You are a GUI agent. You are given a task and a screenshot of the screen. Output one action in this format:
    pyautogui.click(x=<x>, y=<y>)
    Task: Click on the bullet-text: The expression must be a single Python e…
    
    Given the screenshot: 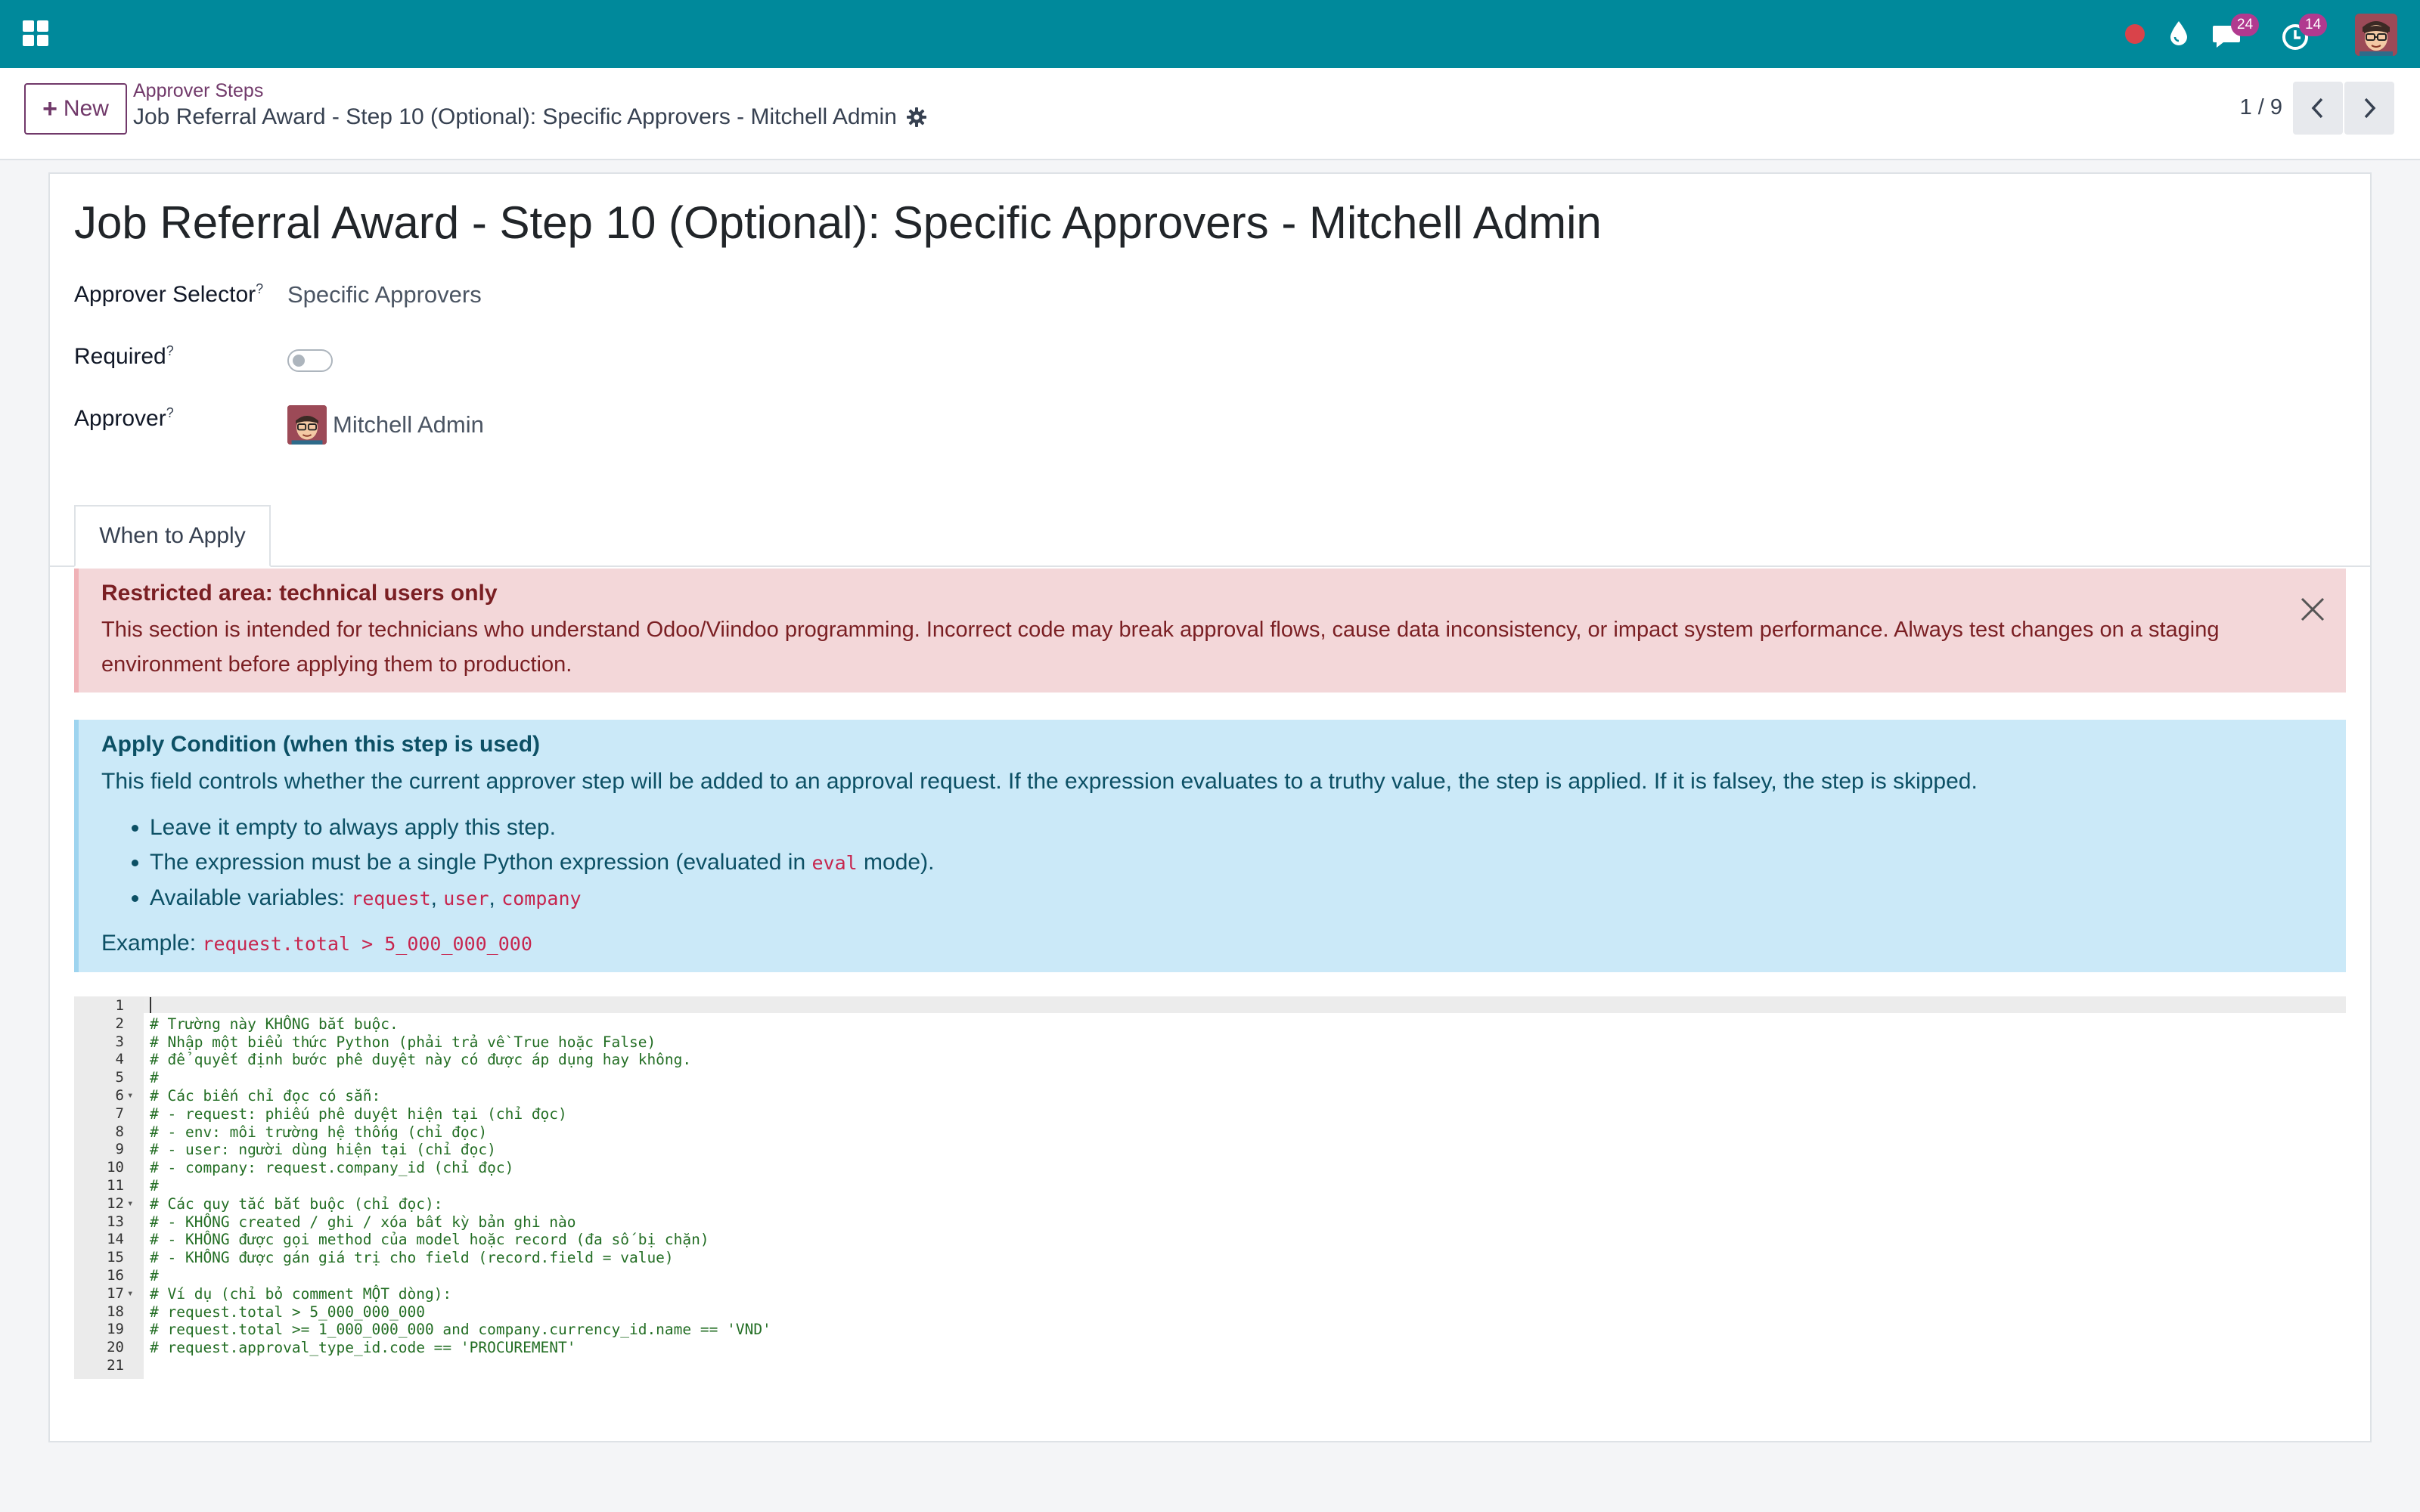 What is the action you would take?
    pyautogui.click(x=481, y=862)
    